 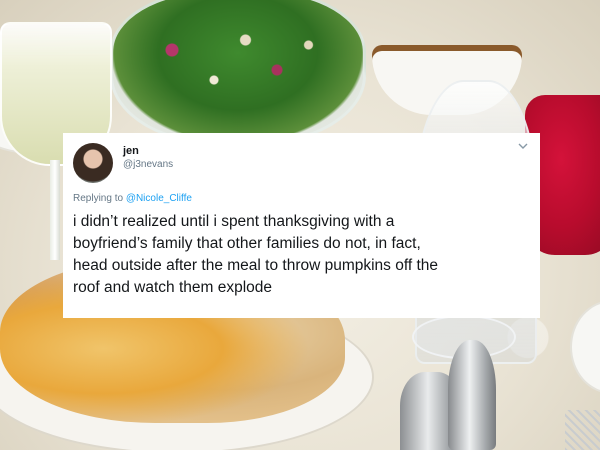 I want to click on chevron-down-icon, so click(x=523, y=148).